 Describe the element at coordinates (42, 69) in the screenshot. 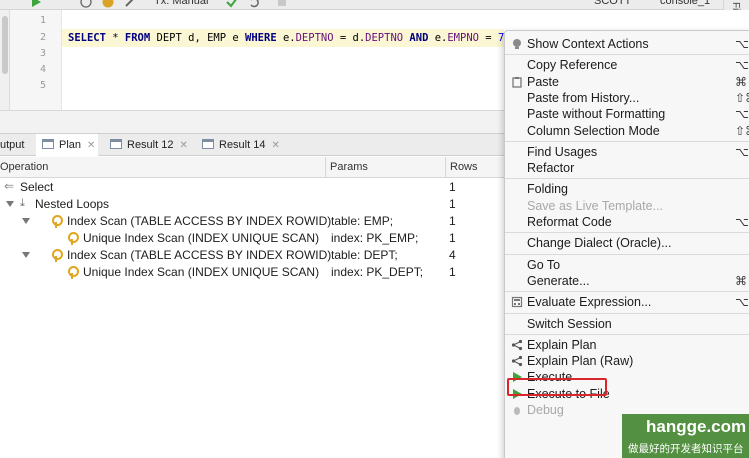

I see `line-number: 4` at that location.